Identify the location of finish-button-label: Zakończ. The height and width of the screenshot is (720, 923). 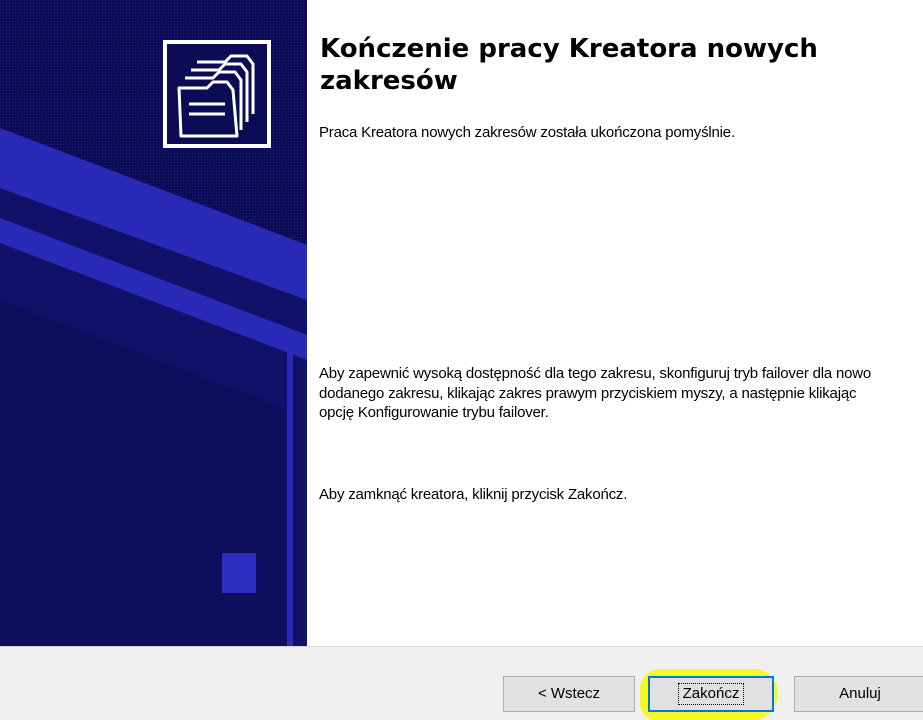
(711, 694).